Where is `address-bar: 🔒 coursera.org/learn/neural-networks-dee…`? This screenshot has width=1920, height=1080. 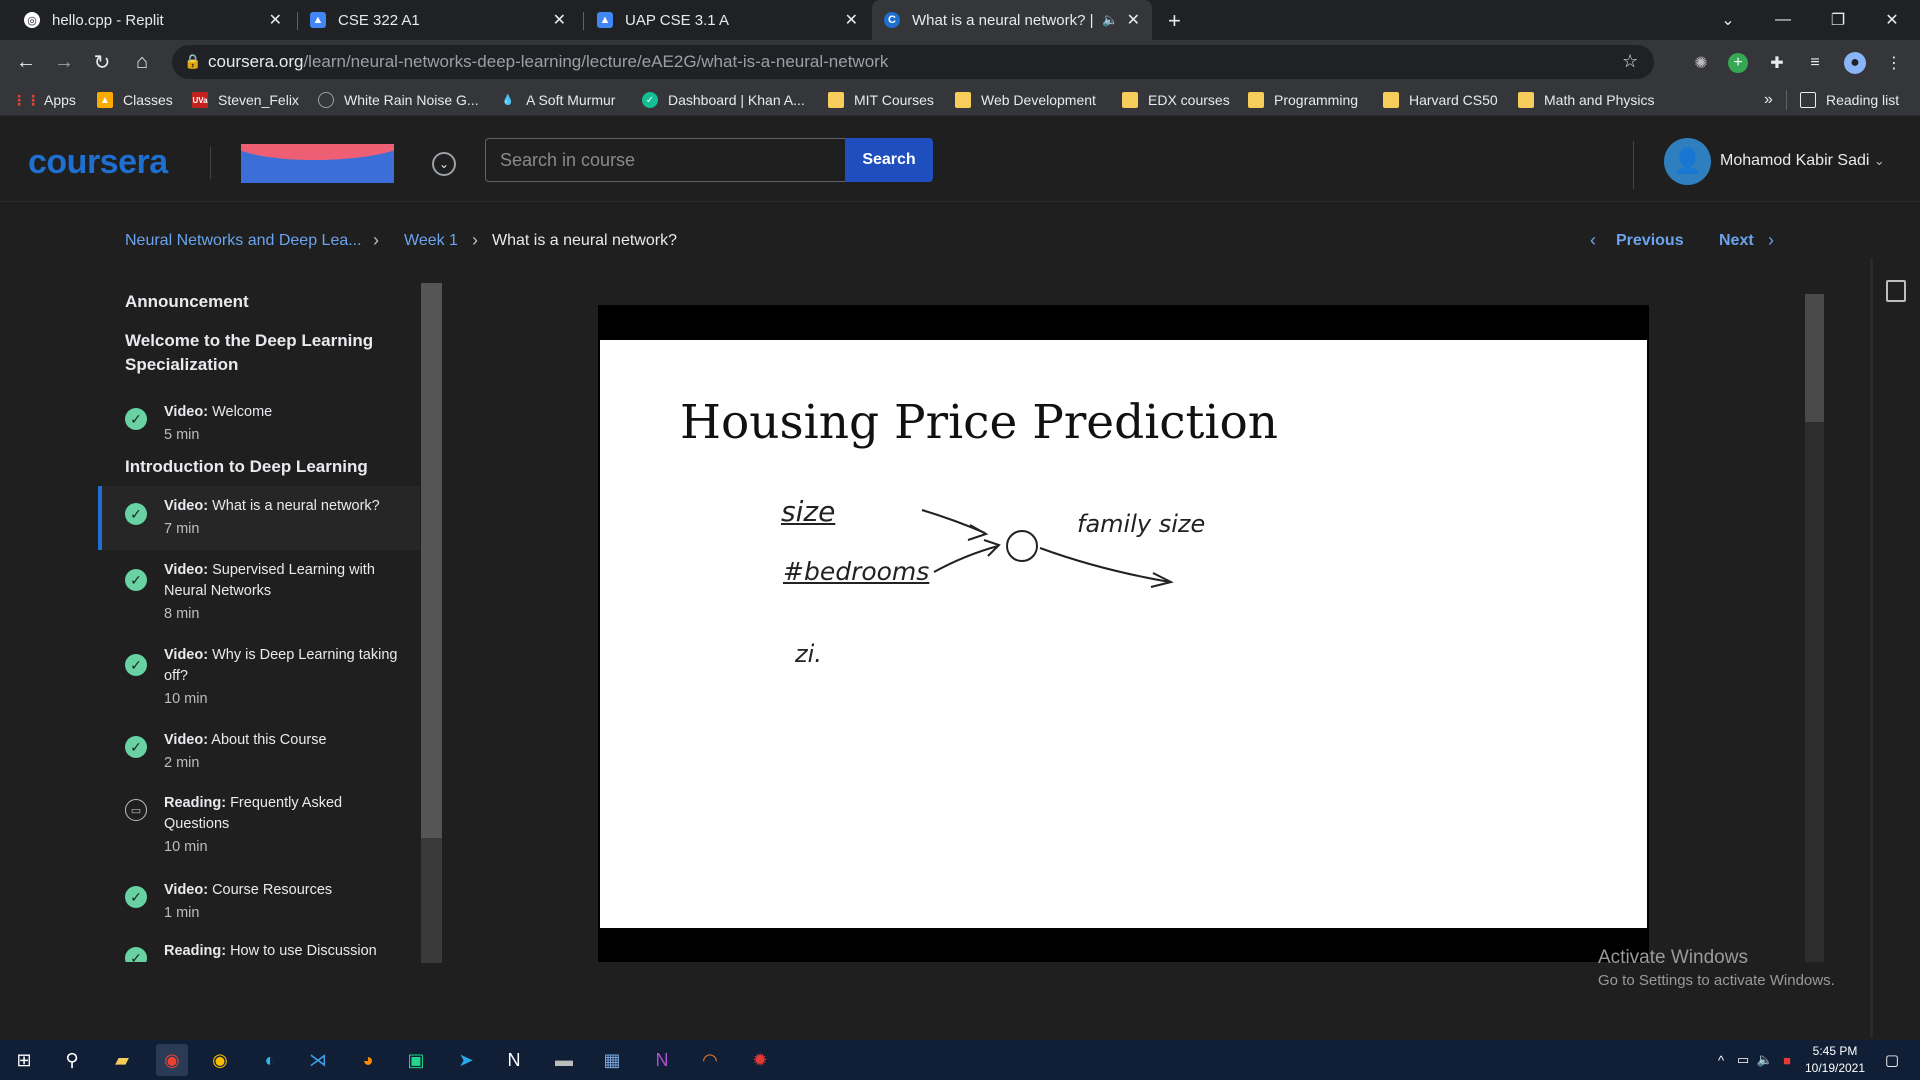 address-bar: 🔒 coursera.org/learn/neural-networks-dee… is located at coordinates (913, 62).